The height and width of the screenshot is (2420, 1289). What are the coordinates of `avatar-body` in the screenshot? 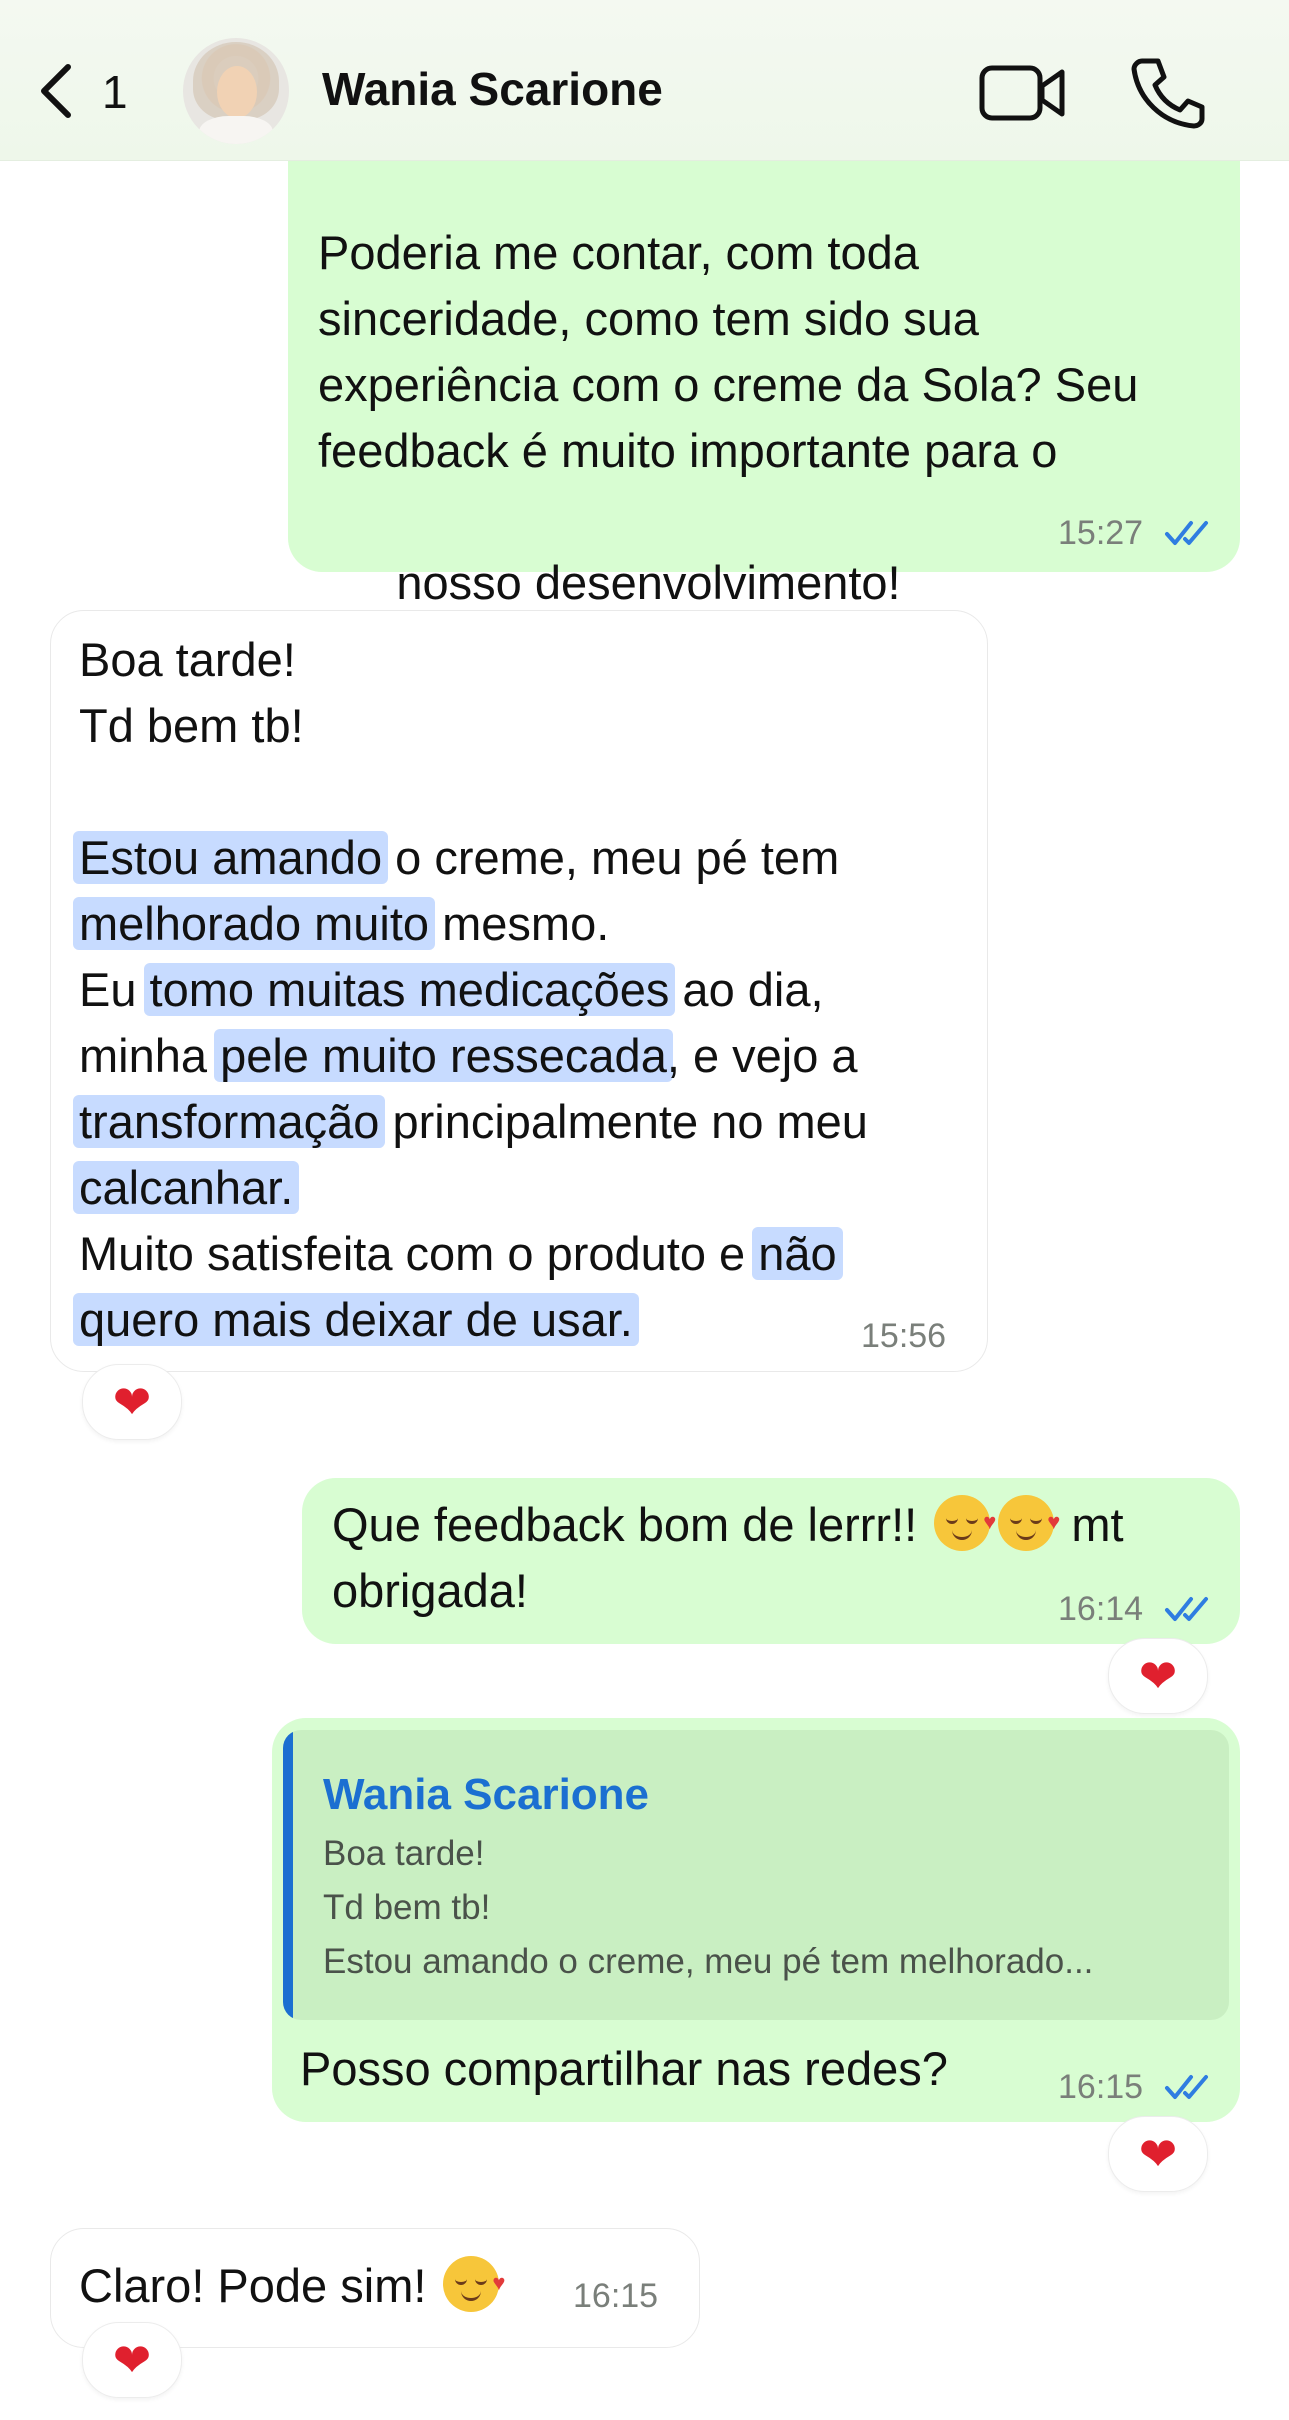 It's located at (236, 130).